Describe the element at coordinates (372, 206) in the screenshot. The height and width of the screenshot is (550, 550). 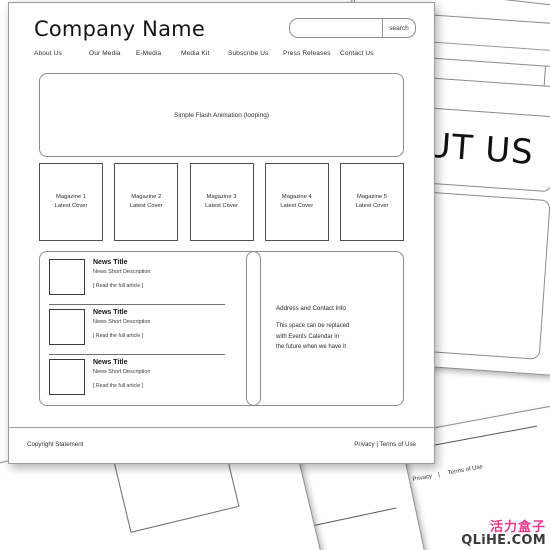
I see `magazine-cover-5-line2: Latest Cover` at that location.